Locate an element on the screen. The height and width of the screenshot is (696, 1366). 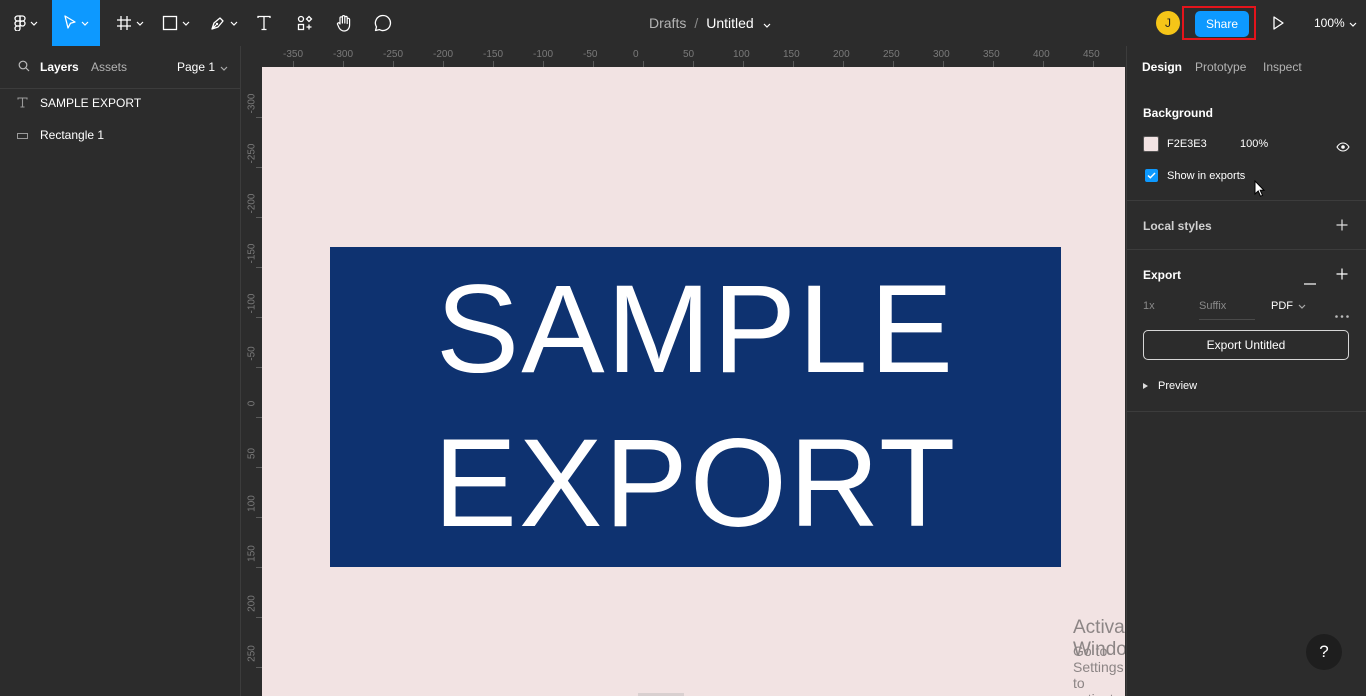
mouse-pointer-icon is located at coordinates (1260, 191).